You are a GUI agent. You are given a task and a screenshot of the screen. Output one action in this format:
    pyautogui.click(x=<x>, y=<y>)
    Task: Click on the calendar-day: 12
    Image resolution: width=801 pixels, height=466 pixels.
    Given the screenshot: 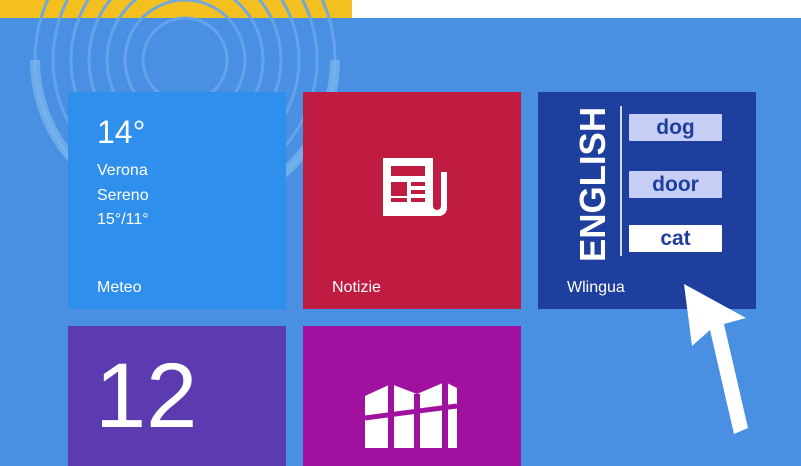 What is the action you would take?
    pyautogui.click(x=146, y=396)
    